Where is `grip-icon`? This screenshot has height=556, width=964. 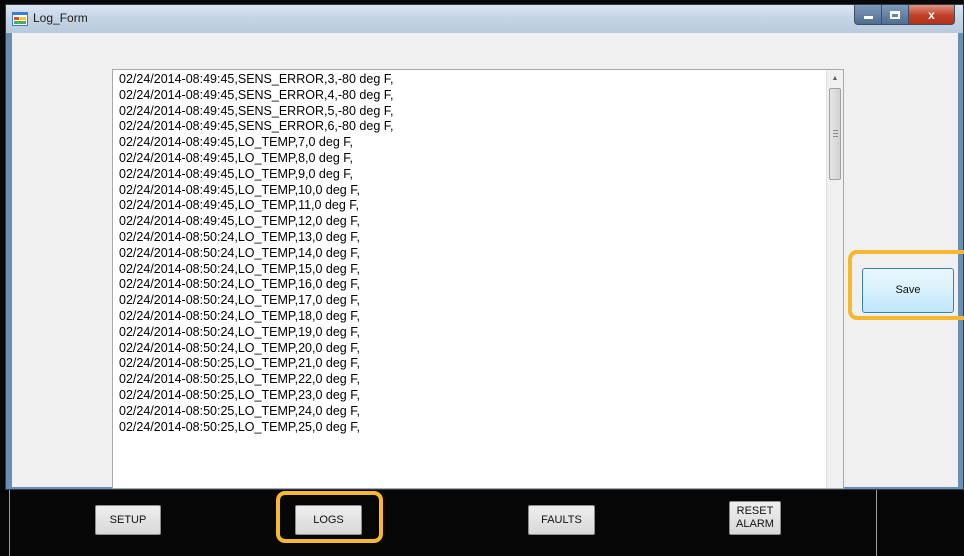 grip-icon is located at coordinates (835, 133).